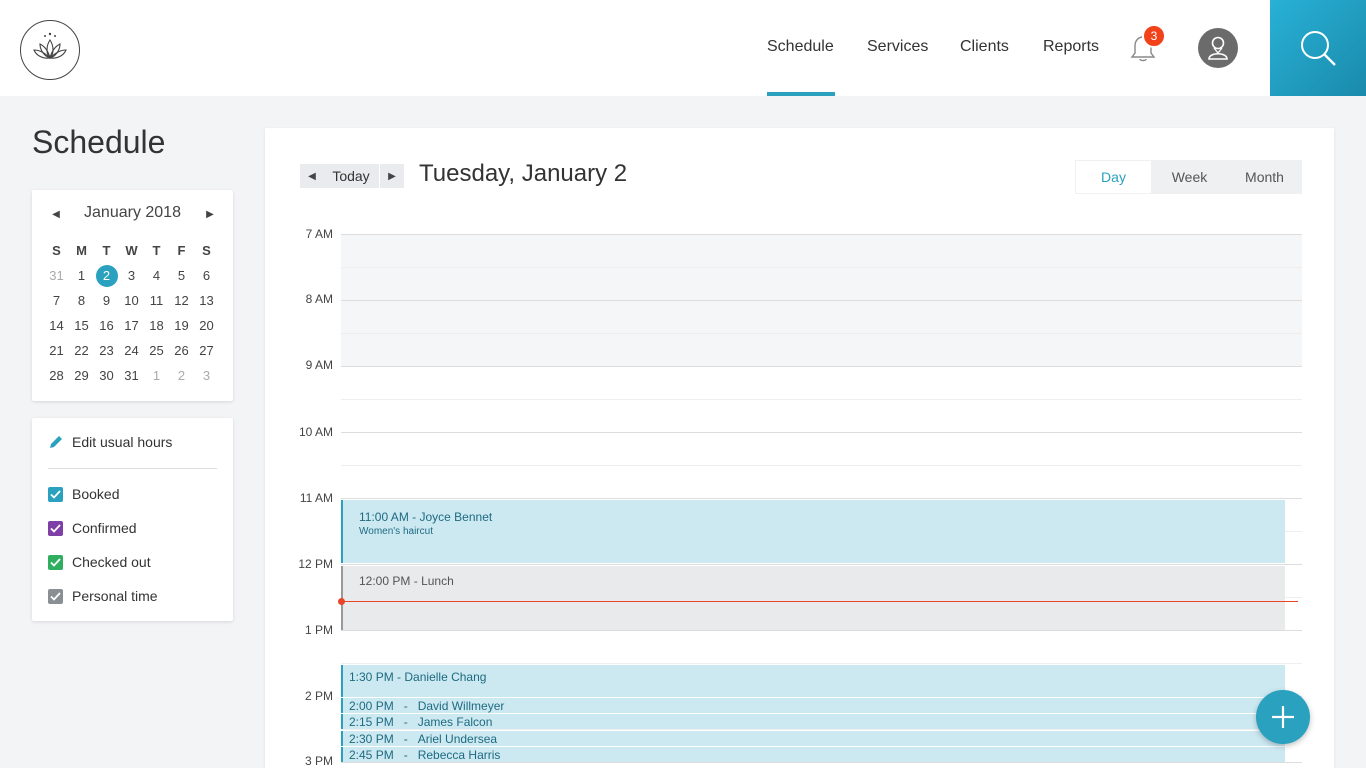 The height and width of the screenshot is (768, 1366). Describe the element at coordinates (111, 562) in the screenshot. I see `filter-label: Checked out` at that location.